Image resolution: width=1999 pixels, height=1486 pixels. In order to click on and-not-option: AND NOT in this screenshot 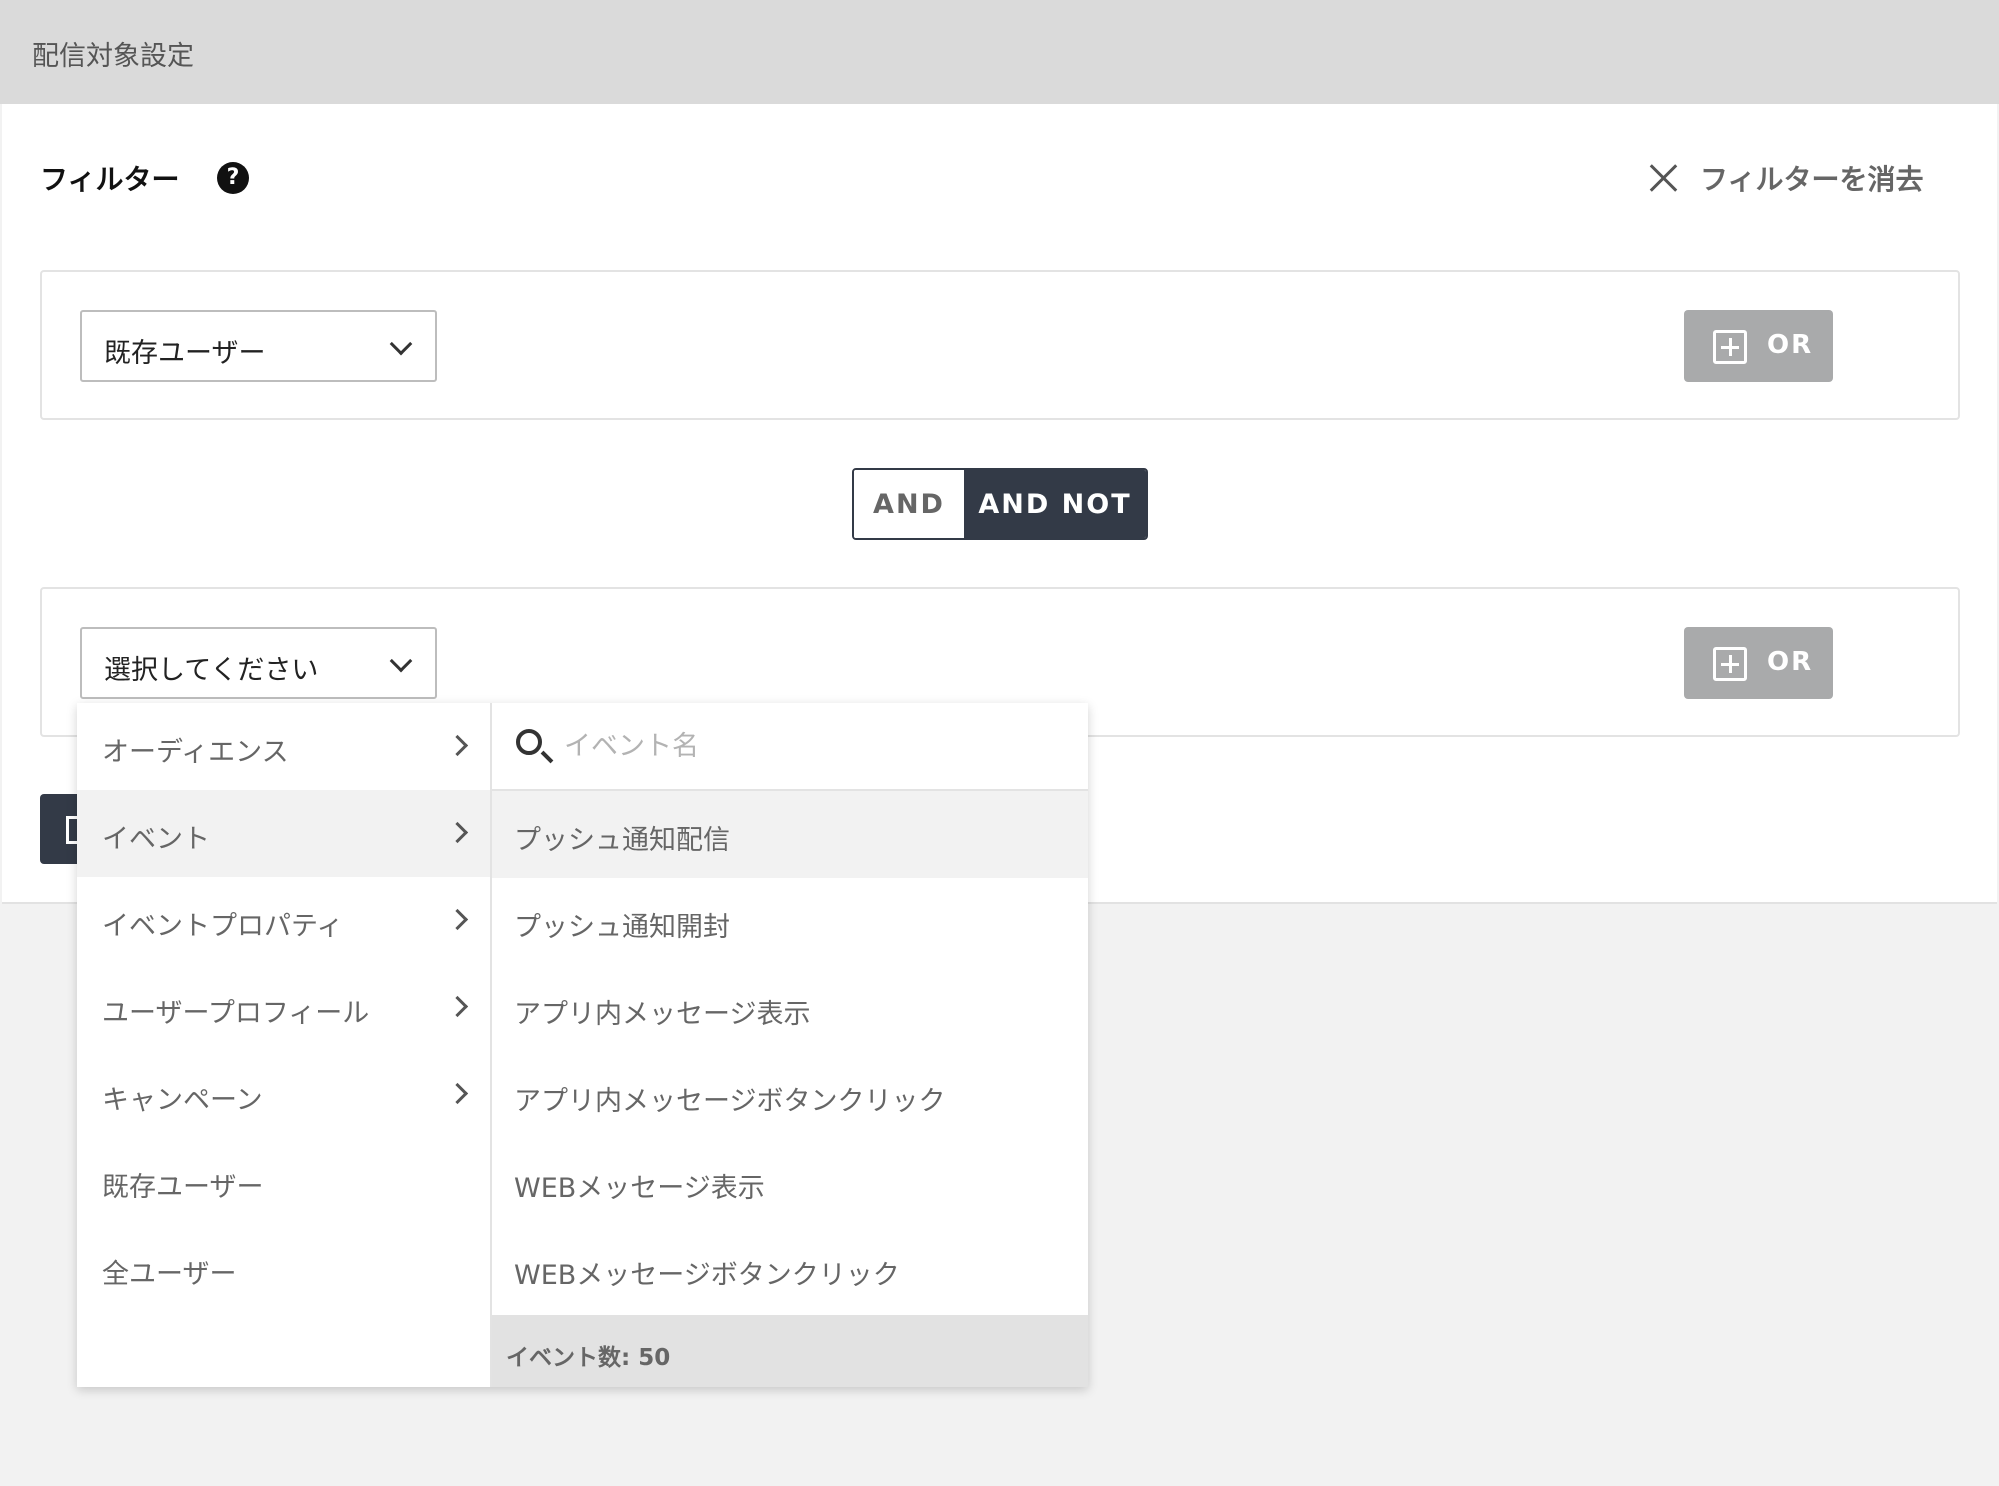, I will do `click(1055, 504)`.